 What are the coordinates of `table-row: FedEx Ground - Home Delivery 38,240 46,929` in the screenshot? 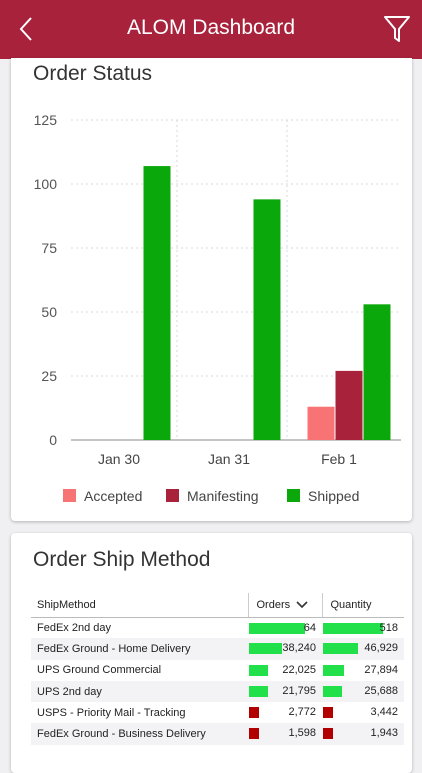 It's located at (217, 649).